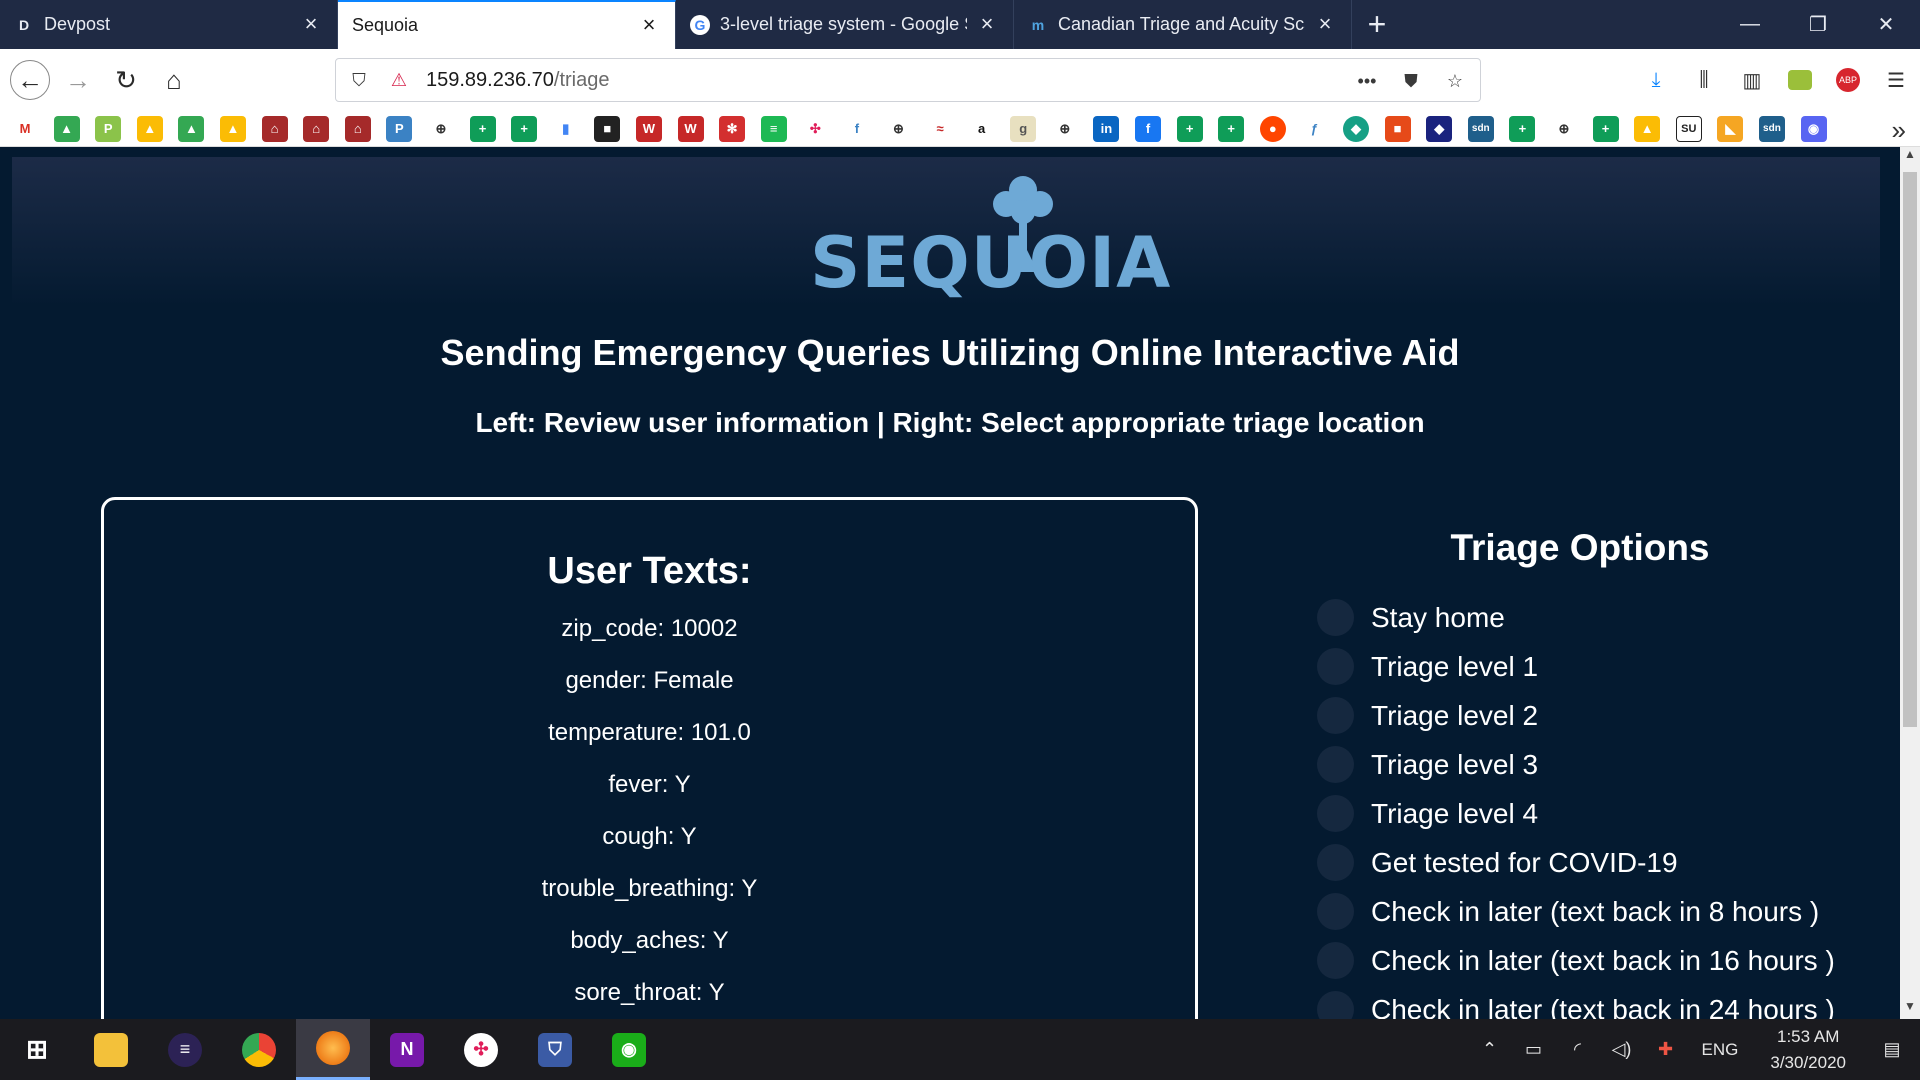 The width and height of the screenshot is (1920, 1080). What do you see at coordinates (815, 129) in the screenshot?
I see `slack-icon: ✣` at bounding box center [815, 129].